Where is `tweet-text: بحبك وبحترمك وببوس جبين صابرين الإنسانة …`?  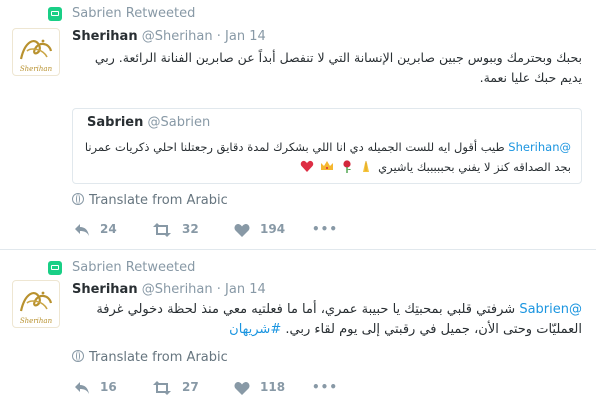
tweet-text: بحبك وبحترمك وببوس جبين صابرين الإنسانة … is located at coordinates (338, 67).